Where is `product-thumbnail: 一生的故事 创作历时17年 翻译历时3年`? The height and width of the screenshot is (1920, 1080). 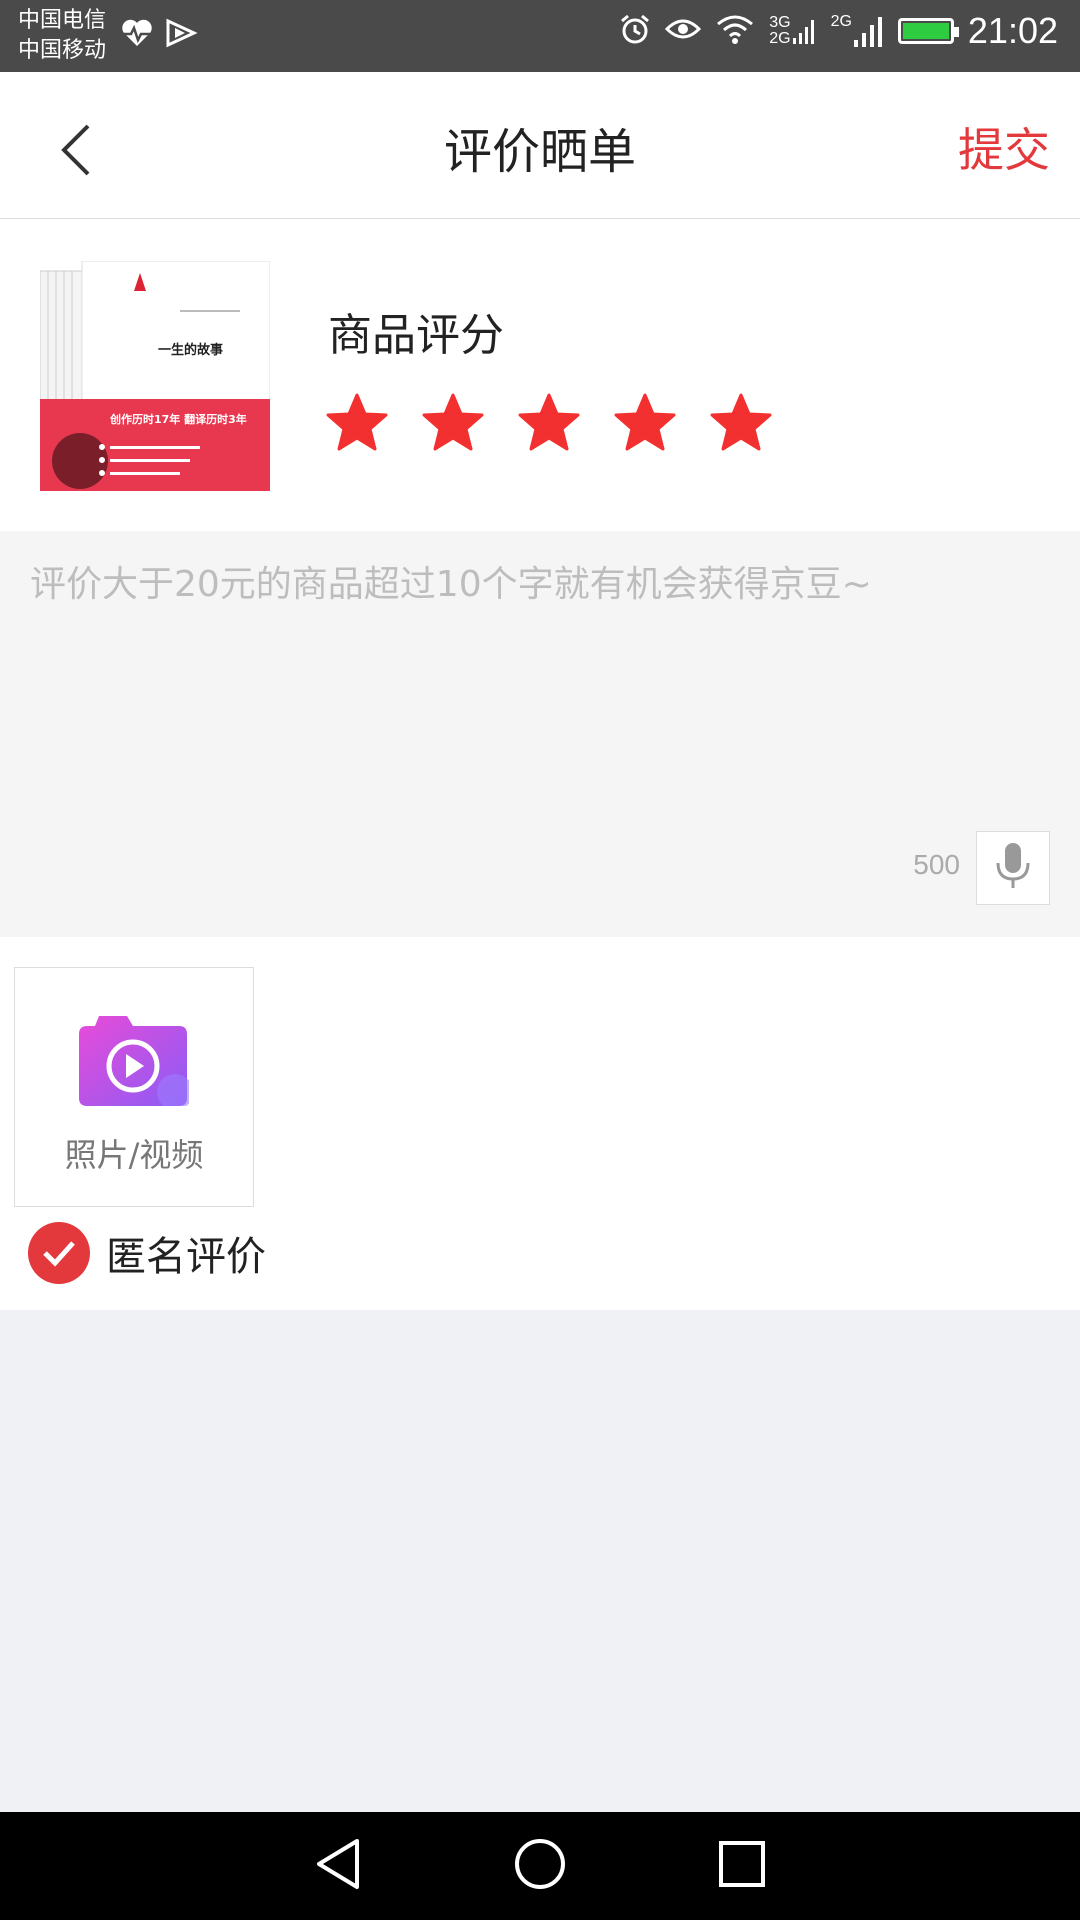
product-thumbnail: 一生的故事 创作历时17年 翻译历时3年 is located at coordinates (155, 376).